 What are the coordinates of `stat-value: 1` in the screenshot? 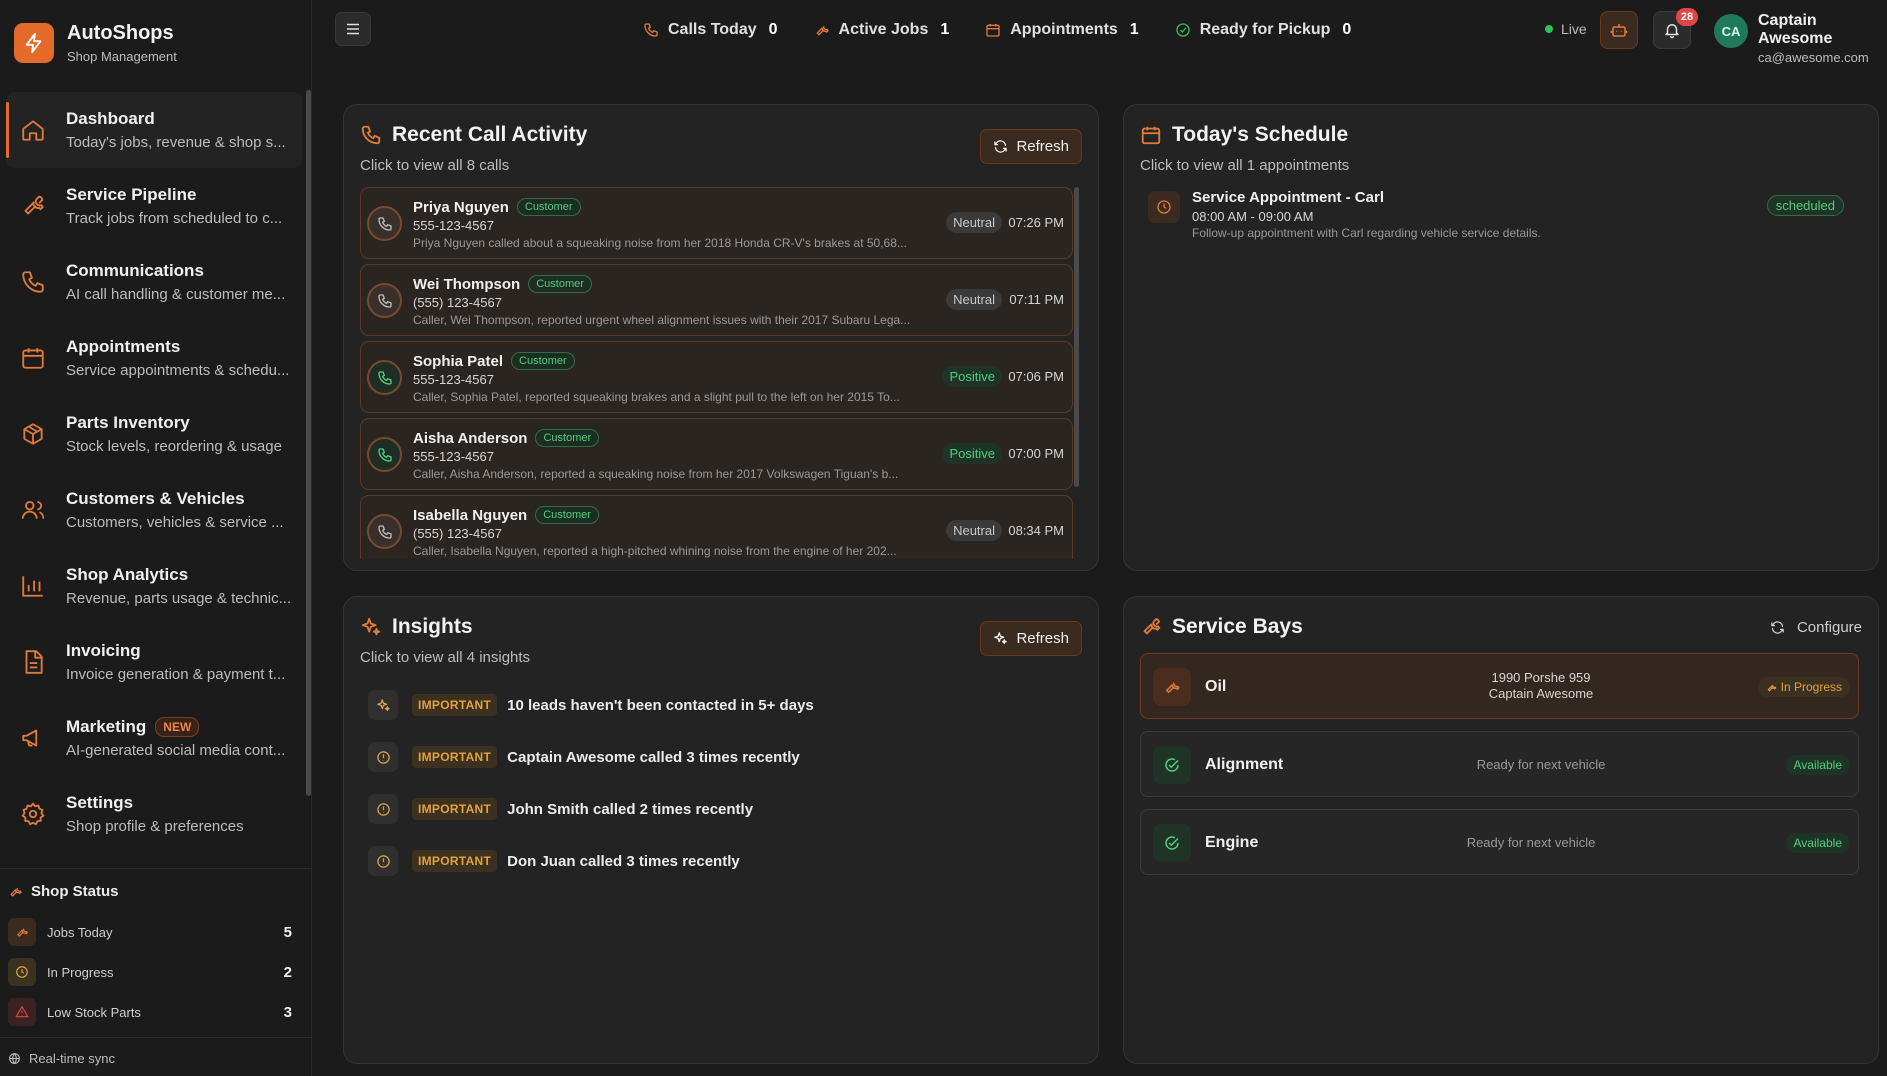 It's located at (1134, 29).